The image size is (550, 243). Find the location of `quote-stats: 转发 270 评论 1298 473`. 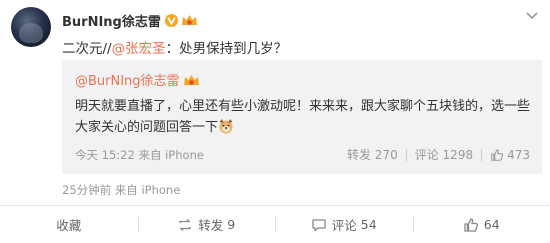

quote-stats: 转发 270 评论 1298 473 is located at coordinates (438, 154).